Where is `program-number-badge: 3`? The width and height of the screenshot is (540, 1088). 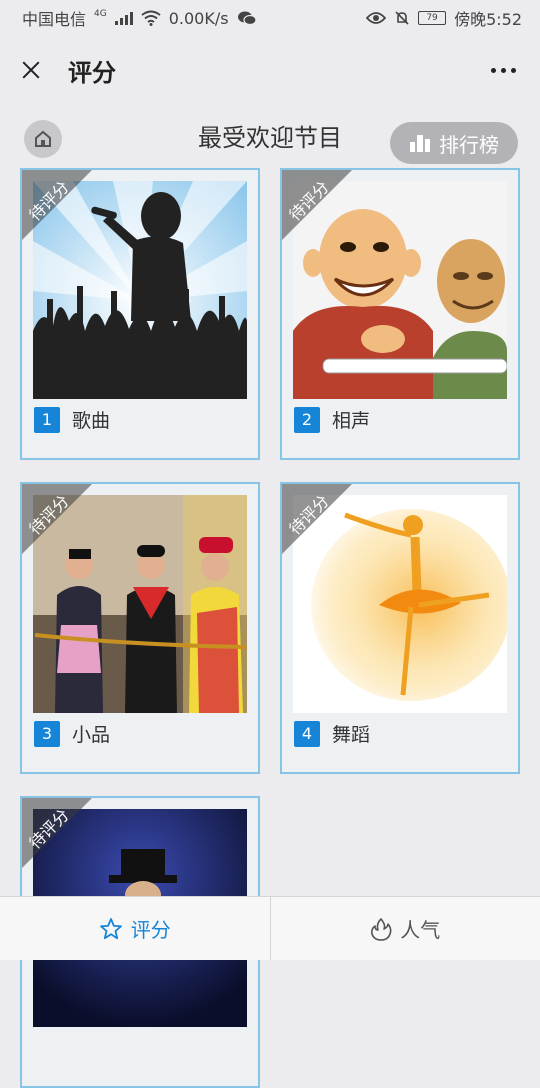 program-number-badge: 3 is located at coordinates (47, 734).